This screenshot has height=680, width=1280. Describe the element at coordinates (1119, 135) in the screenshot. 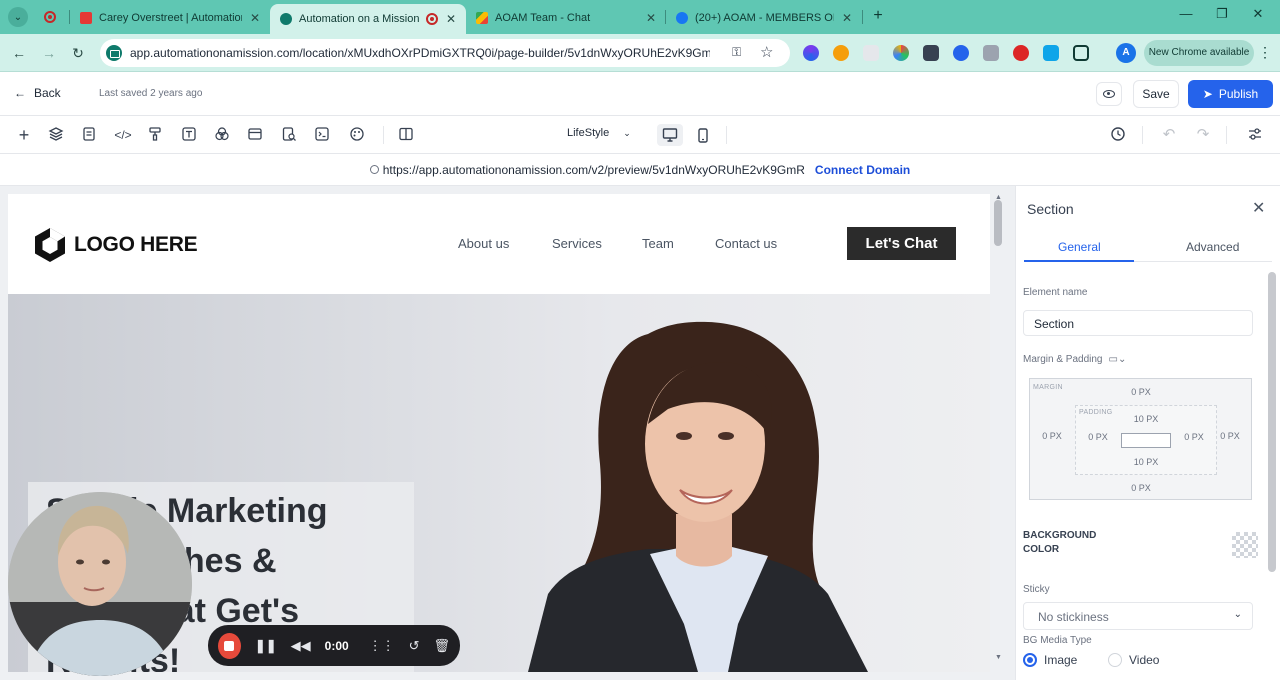

I see `history-icon` at that location.